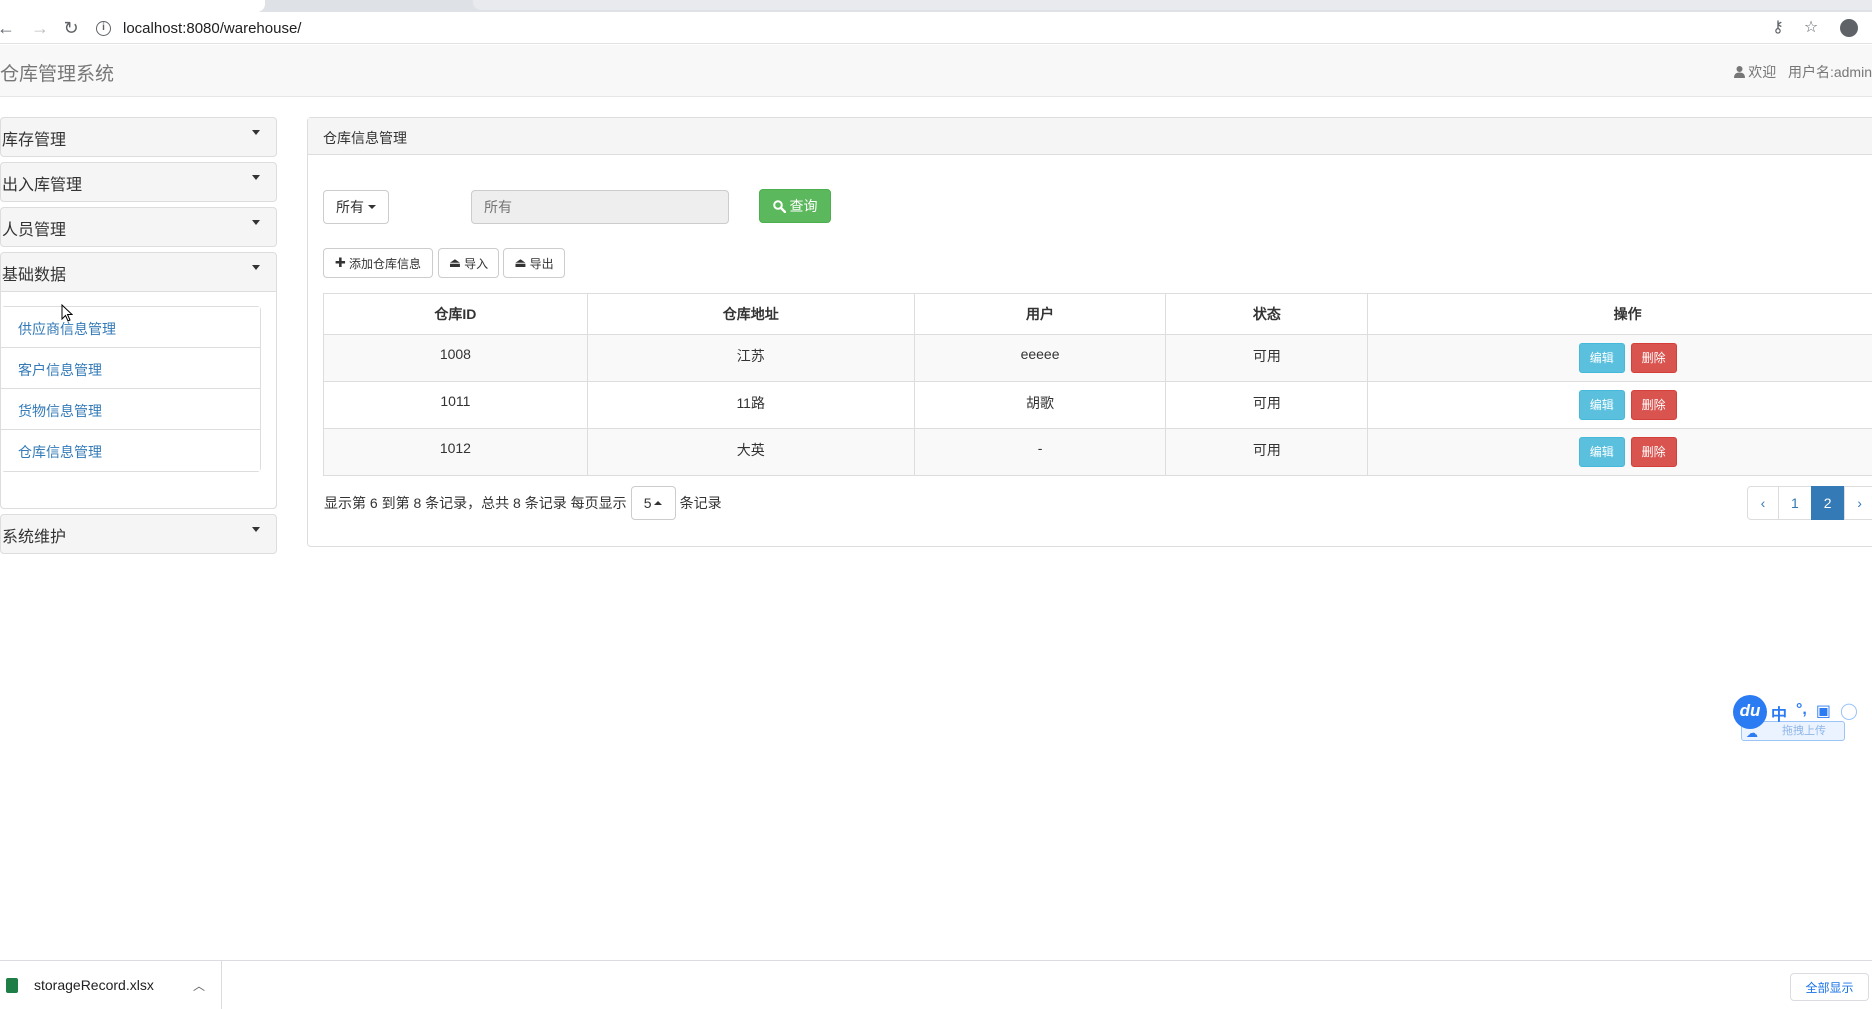 The height and width of the screenshot is (1009, 1872). Describe the element at coordinates (103, 28) in the screenshot. I see `site-info-icon: i` at that location.